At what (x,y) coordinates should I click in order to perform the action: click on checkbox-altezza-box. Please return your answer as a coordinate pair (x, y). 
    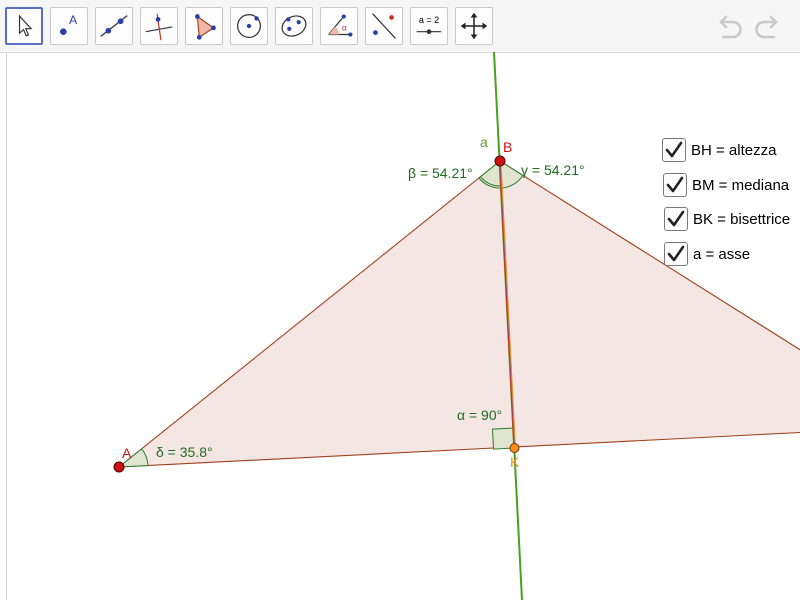
    Looking at the image, I should click on (674, 150).